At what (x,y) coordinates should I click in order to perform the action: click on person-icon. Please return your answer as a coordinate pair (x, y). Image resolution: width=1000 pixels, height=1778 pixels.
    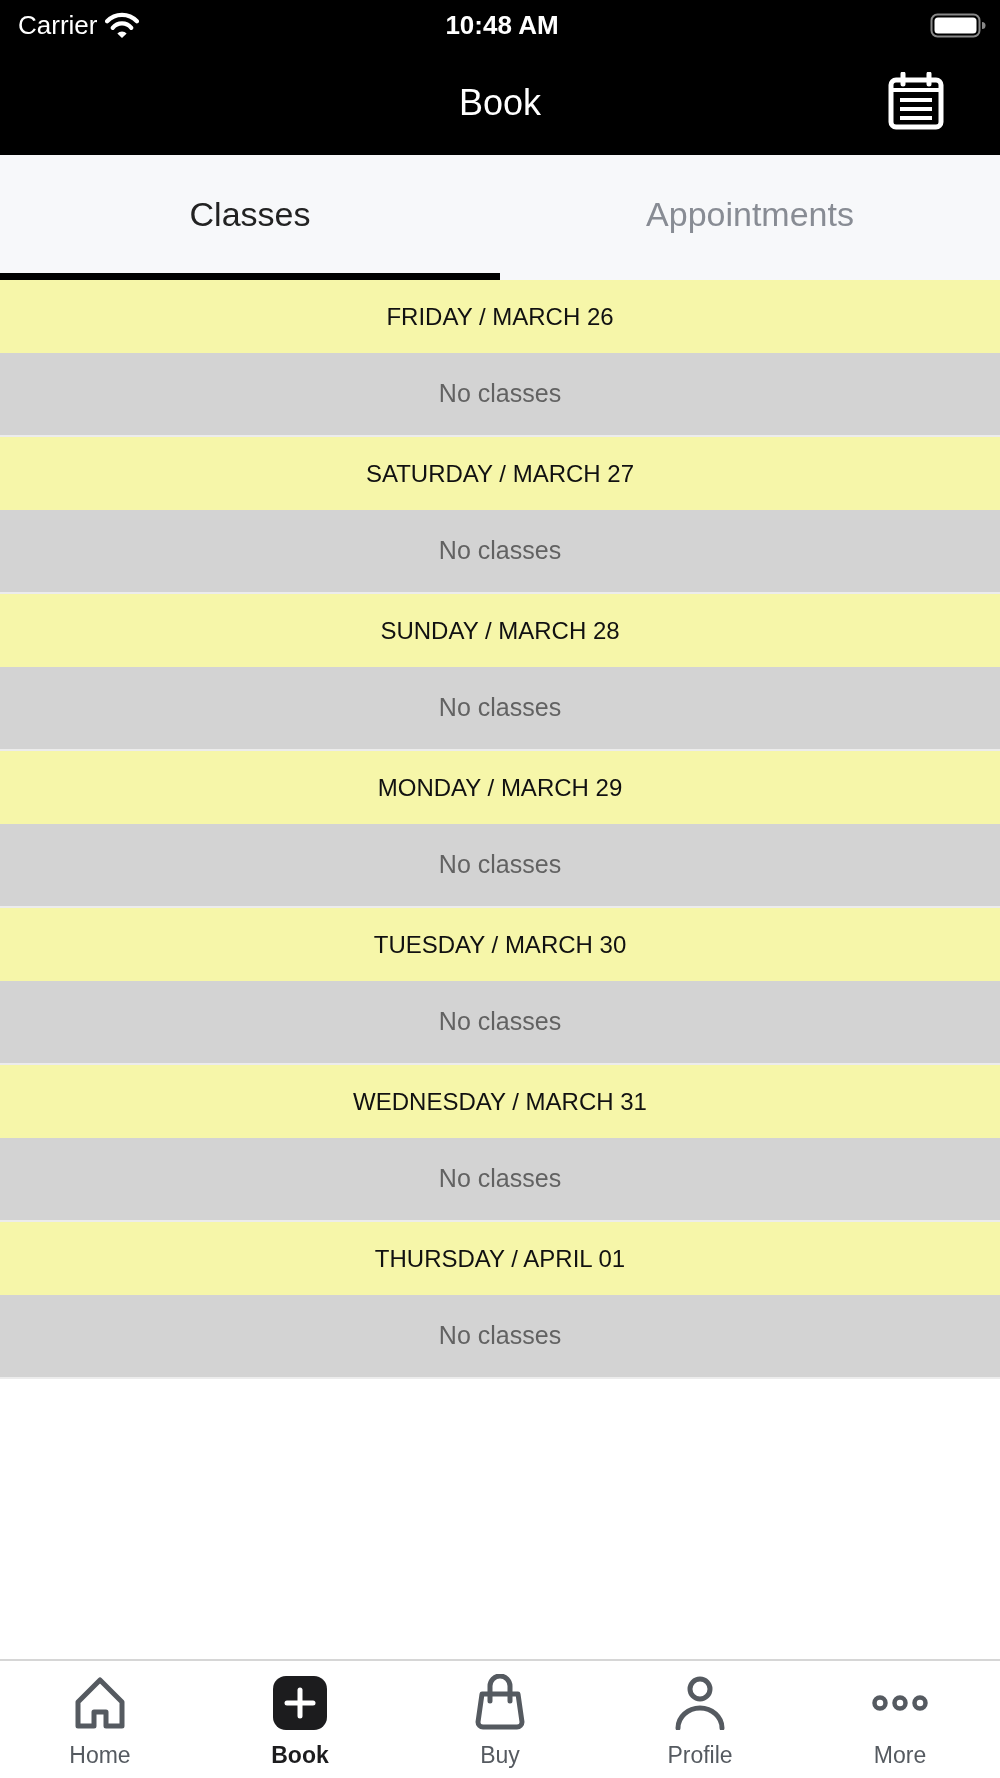
    Looking at the image, I should click on (700, 1702).